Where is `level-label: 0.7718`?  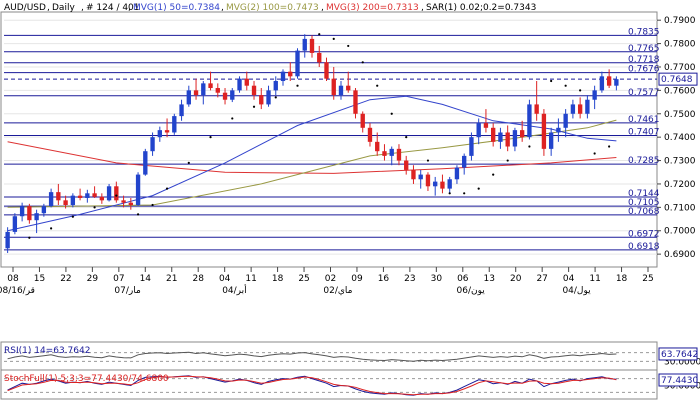
level-label: 0.7718 is located at coordinates (644, 60).